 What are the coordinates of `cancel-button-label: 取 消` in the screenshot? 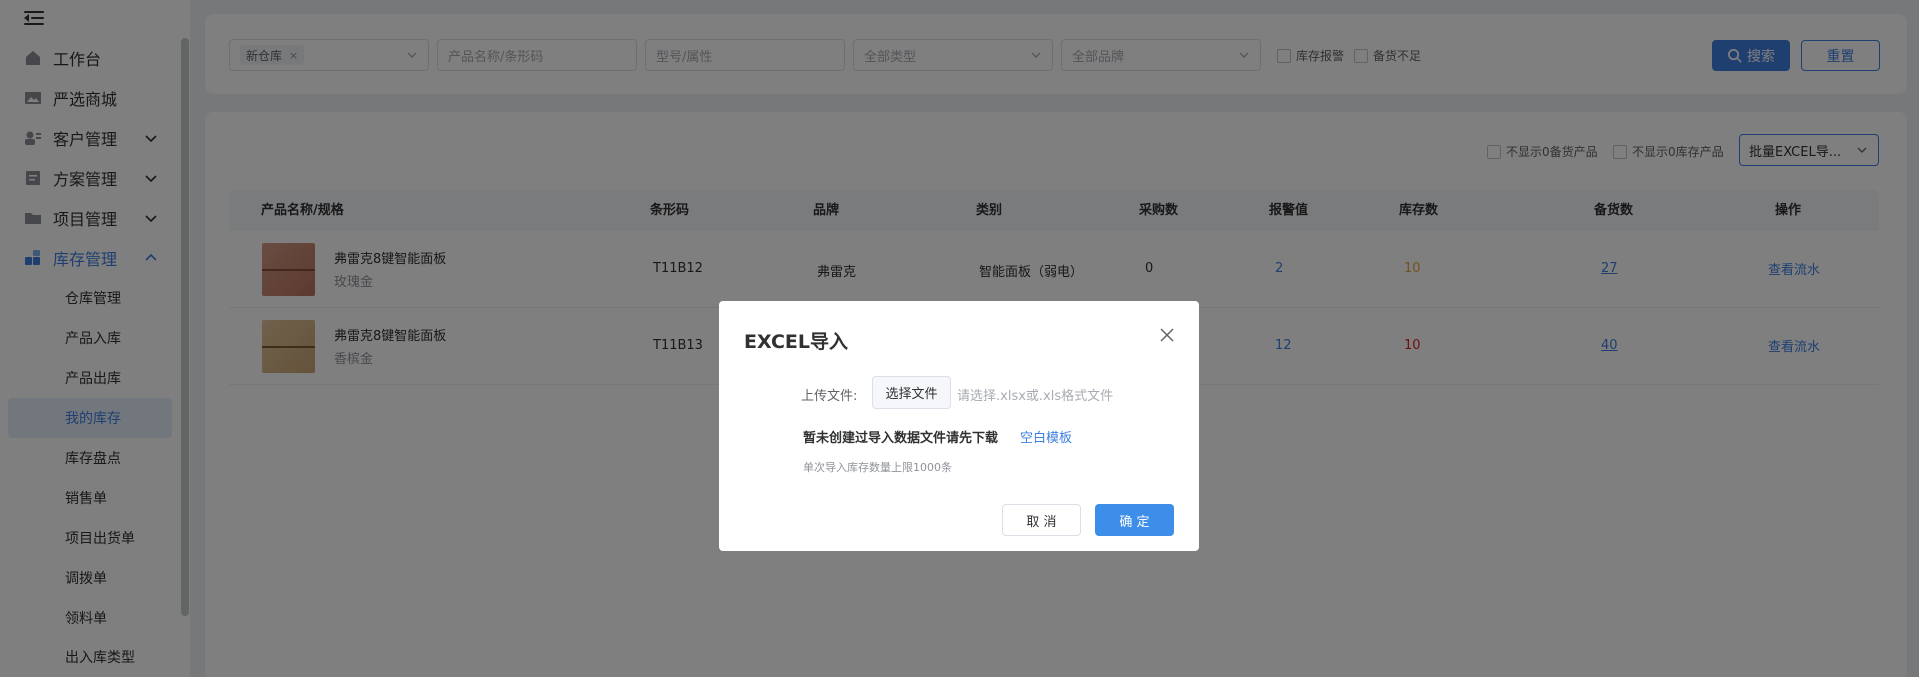 It's located at (1041, 522).